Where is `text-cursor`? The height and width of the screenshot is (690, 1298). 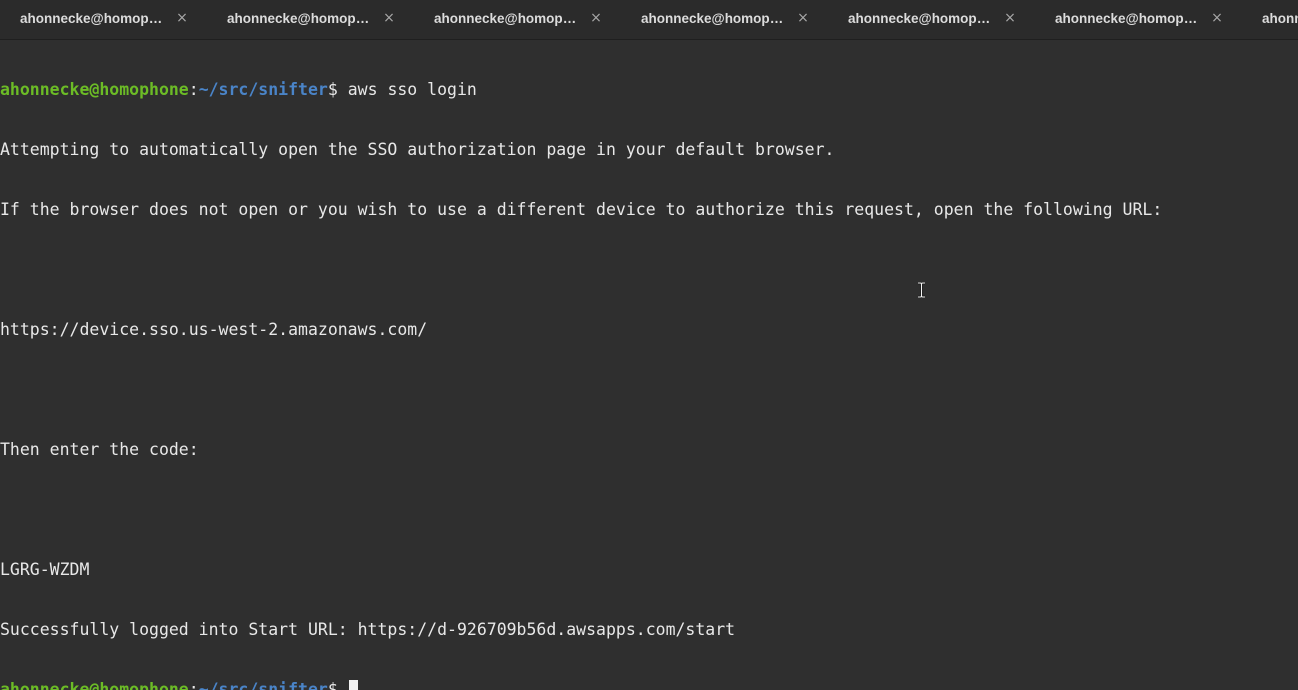
text-cursor is located at coordinates (353, 685).